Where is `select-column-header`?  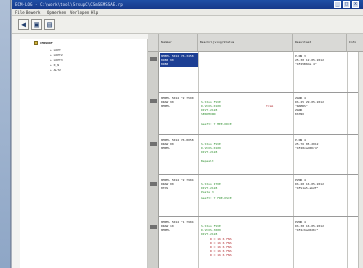
select-column-header is located at coordinates (153, 43).